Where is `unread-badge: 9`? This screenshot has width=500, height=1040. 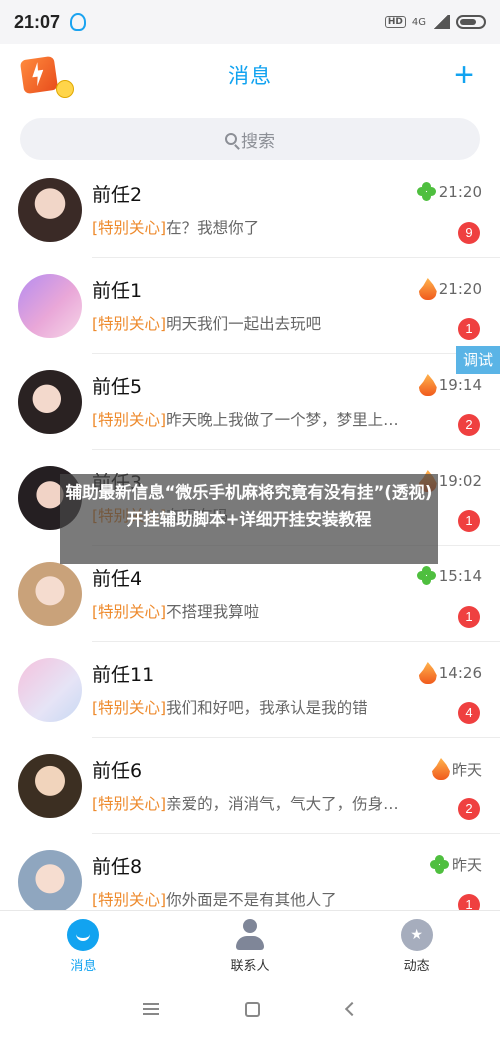
unread-badge: 9 is located at coordinates (469, 233).